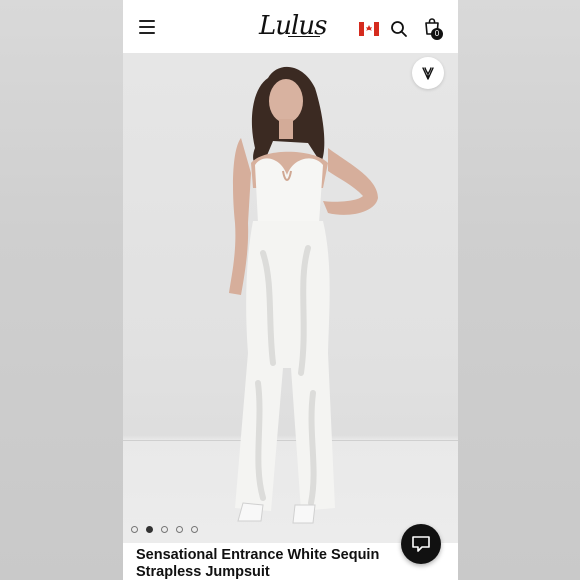 The width and height of the screenshot is (580, 580). I want to click on chat-button, so click(421, 544).